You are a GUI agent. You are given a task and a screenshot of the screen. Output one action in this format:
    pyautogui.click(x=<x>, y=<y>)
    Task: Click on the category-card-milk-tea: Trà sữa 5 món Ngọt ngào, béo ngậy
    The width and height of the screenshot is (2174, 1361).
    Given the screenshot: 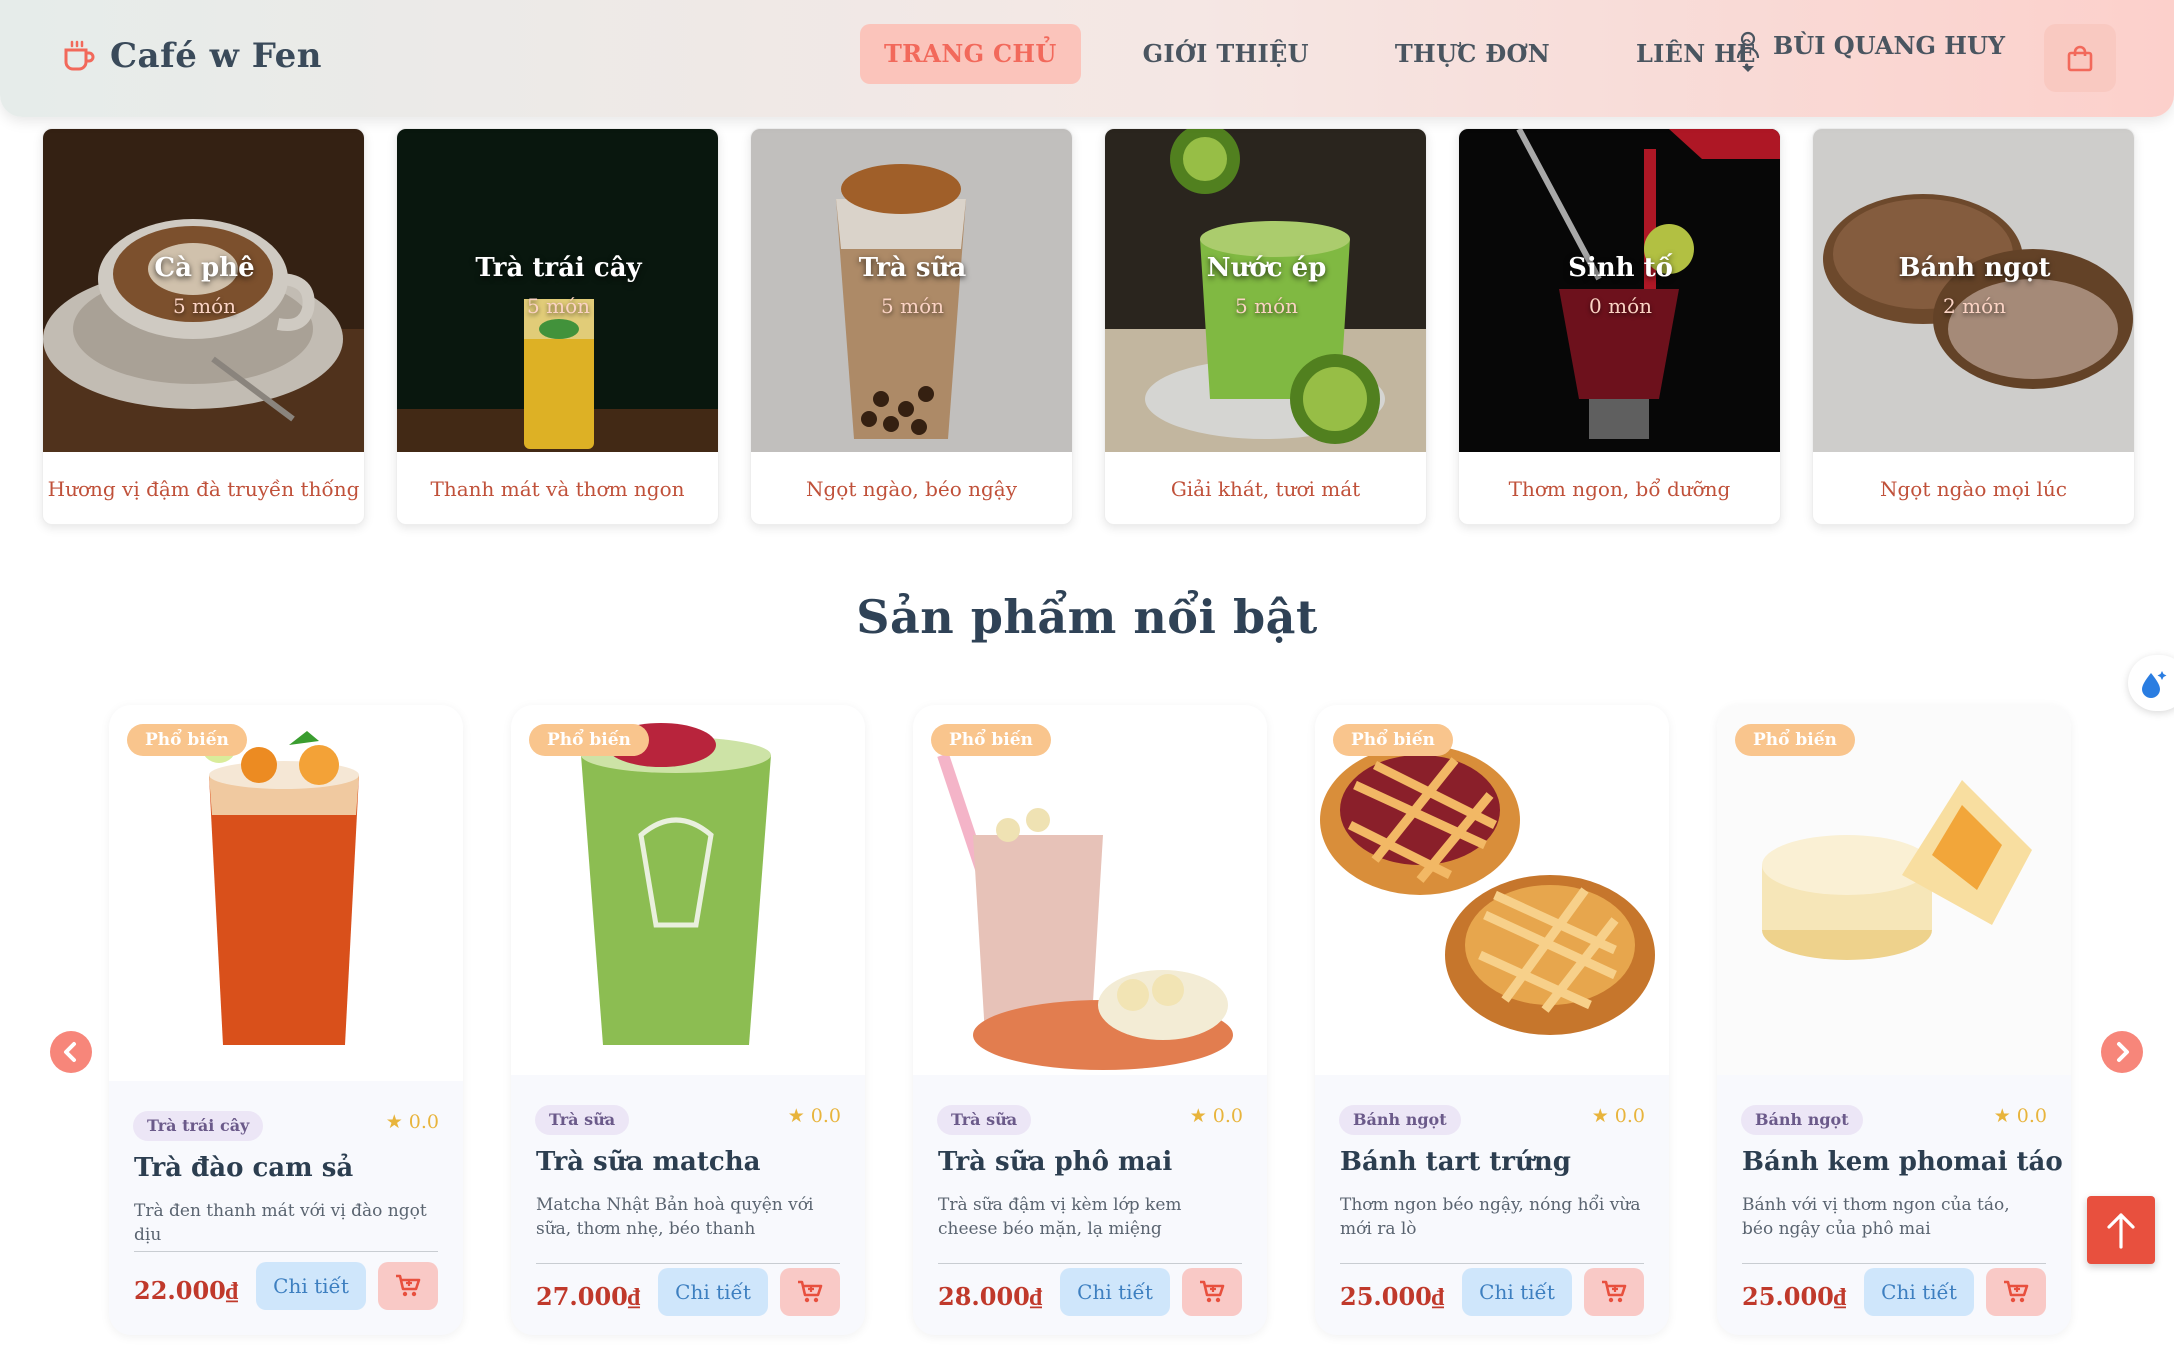 What is the action you would take?
    pyautogui.click(x=911, y=326)
    